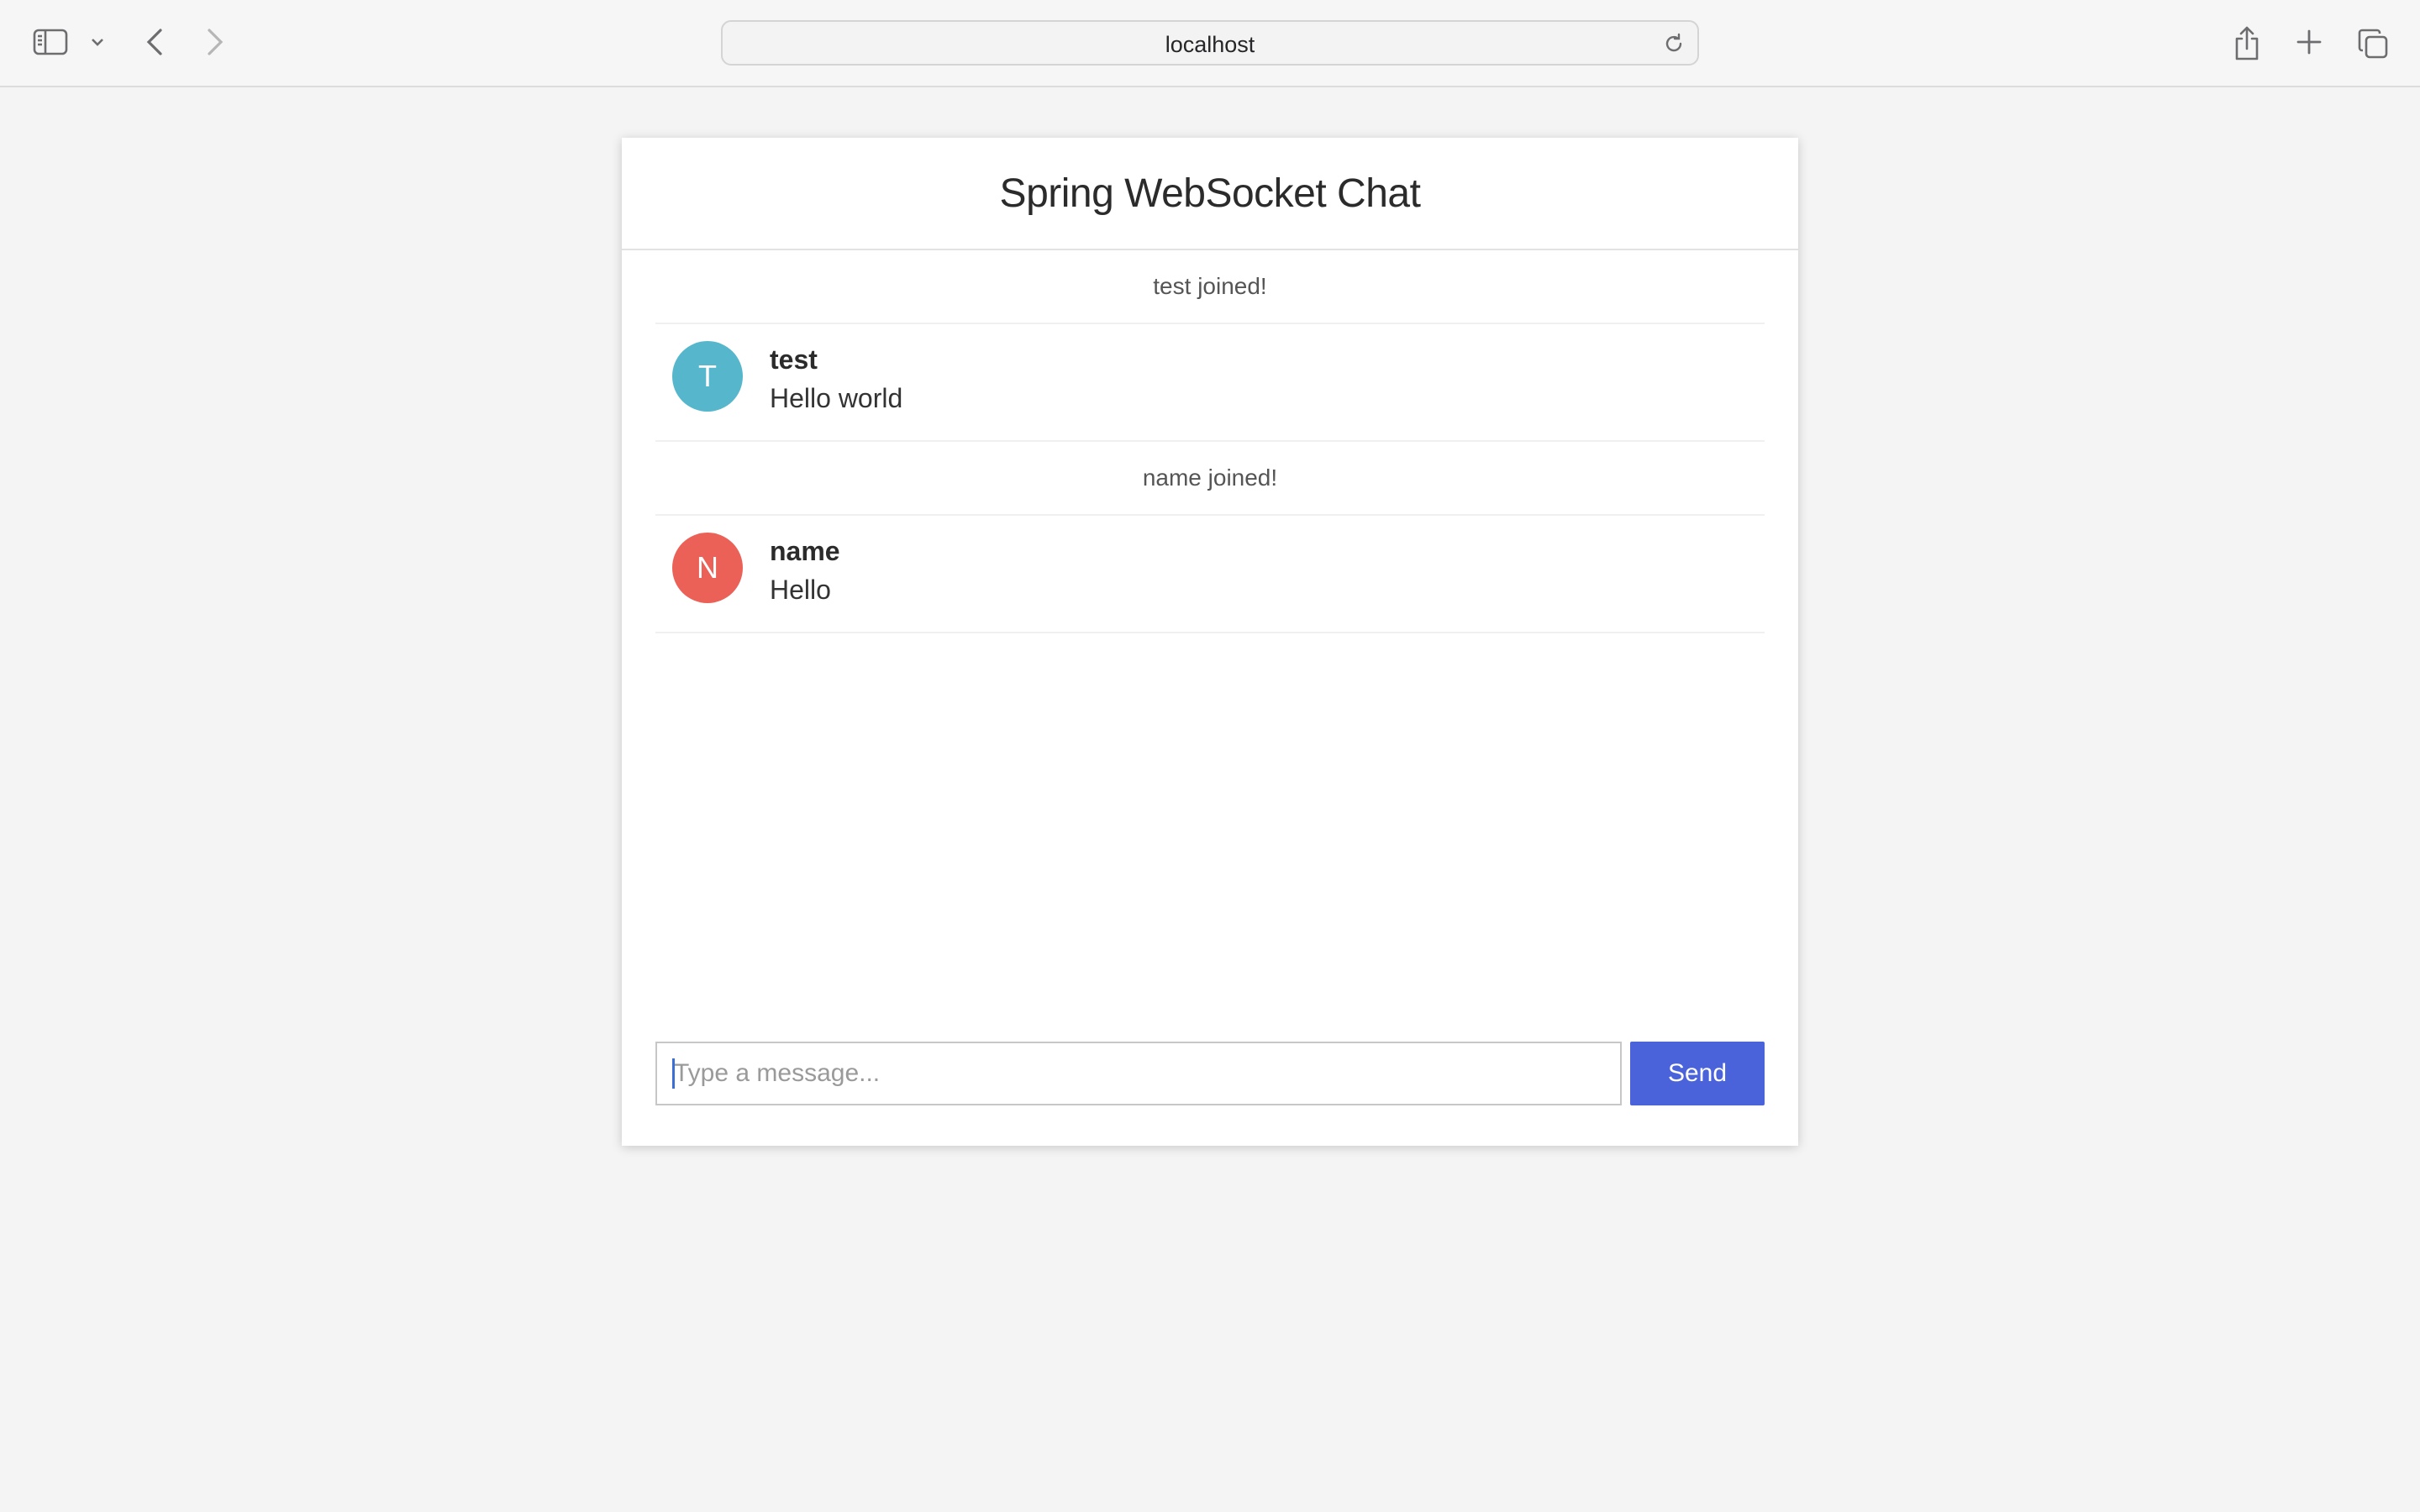 The height and width of the screenshot is (1512, 2420). What do you see at coordinates (97, 42) in the screenshot?
I see `chevron-down-icon` at bounding box center [97, 42].